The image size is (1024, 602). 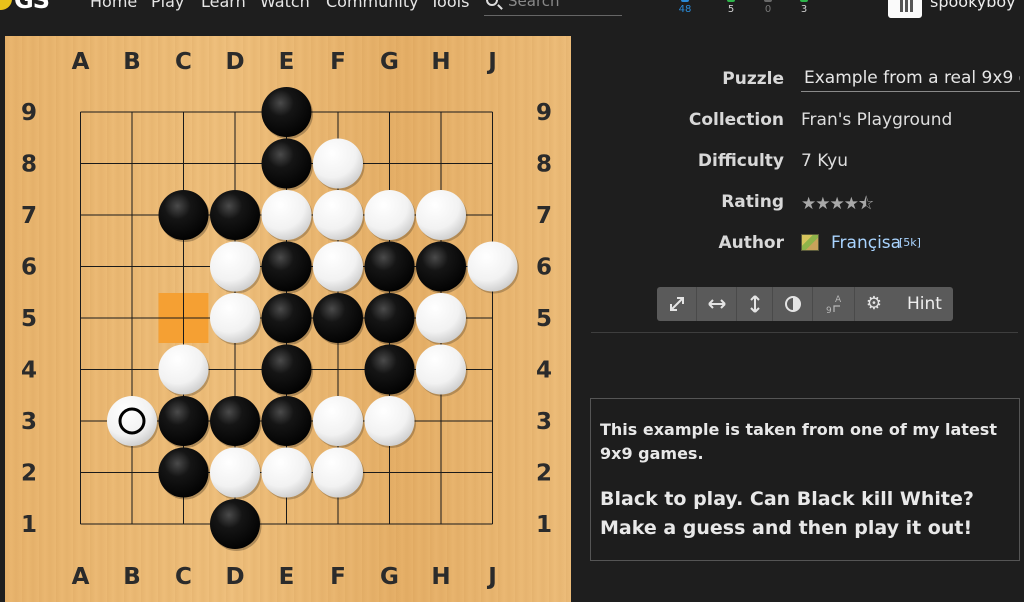 I want to click on horizontal-fit-button, so click(x=717, y=304).